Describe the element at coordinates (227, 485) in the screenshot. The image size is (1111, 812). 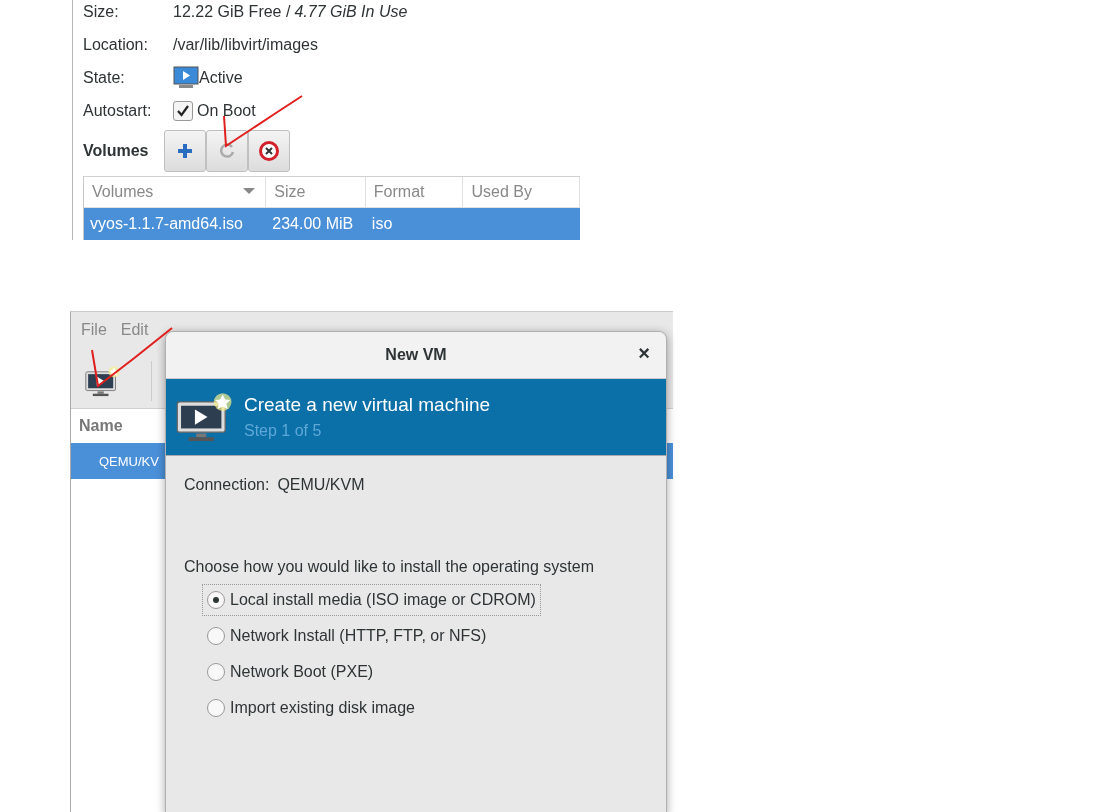
I see `connection-label: Connection:` at that location.